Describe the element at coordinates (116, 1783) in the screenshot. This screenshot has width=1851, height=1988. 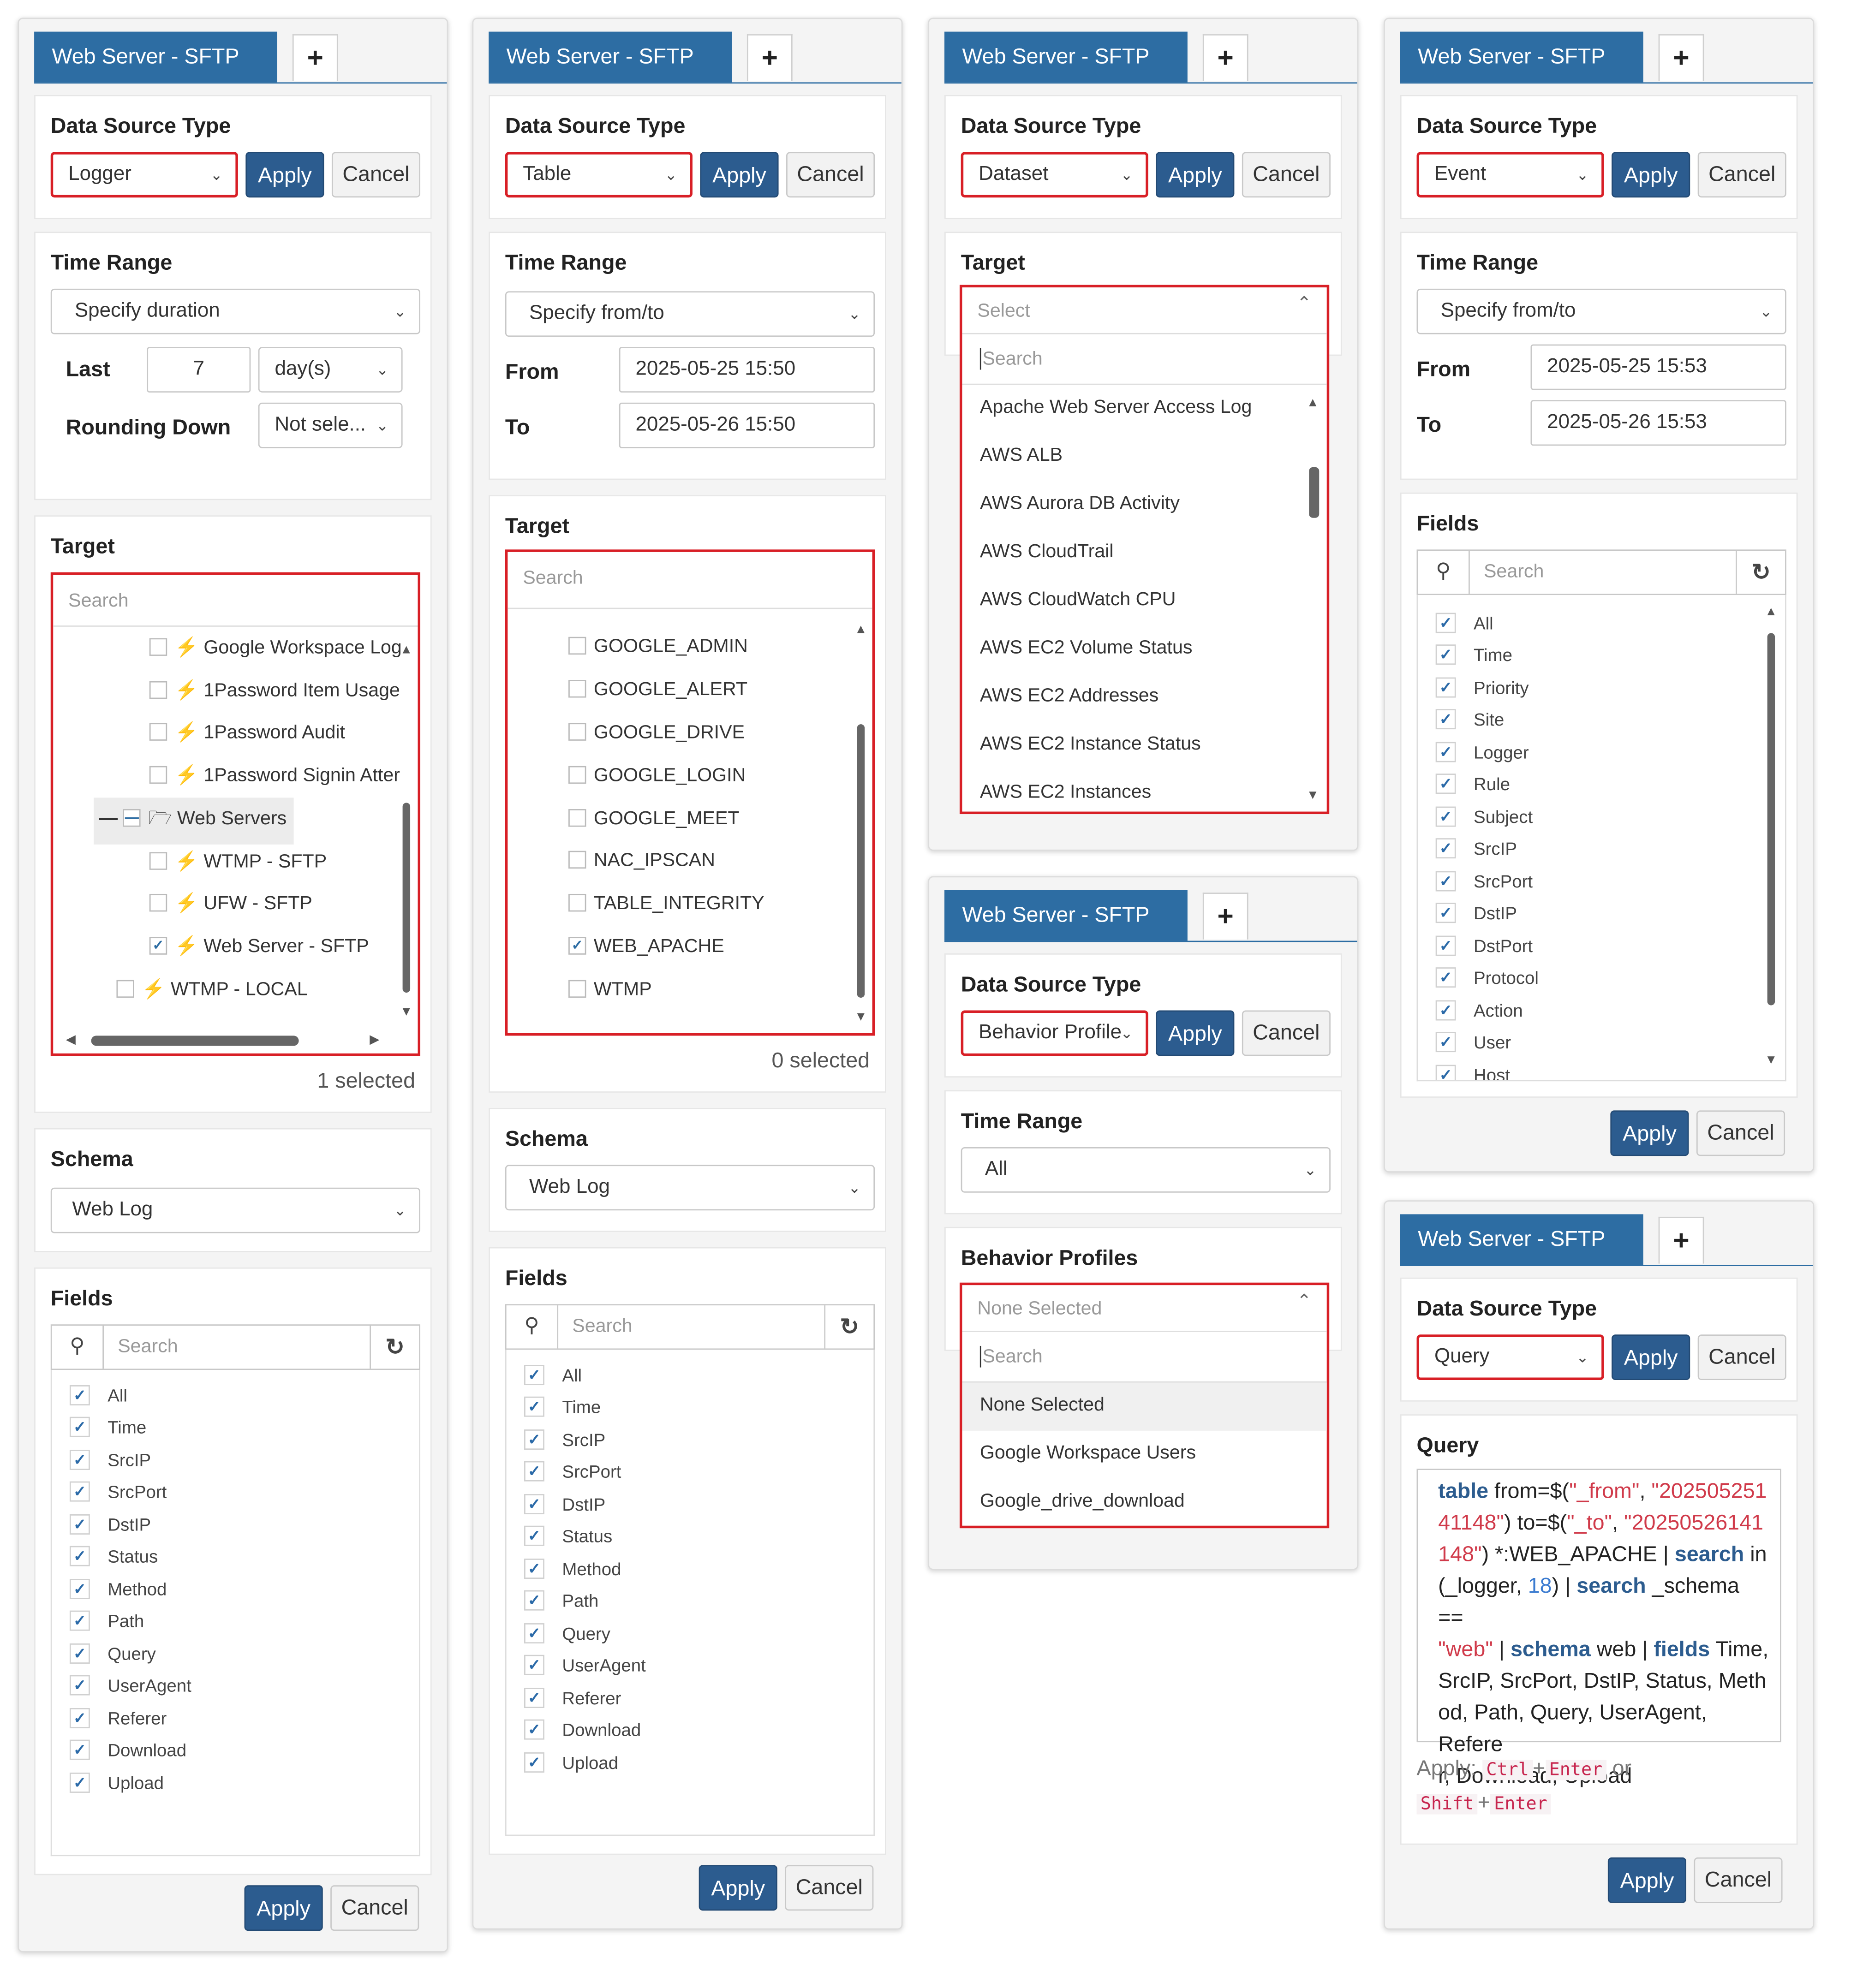
I see `field-item: ✓ Upload` at that location.